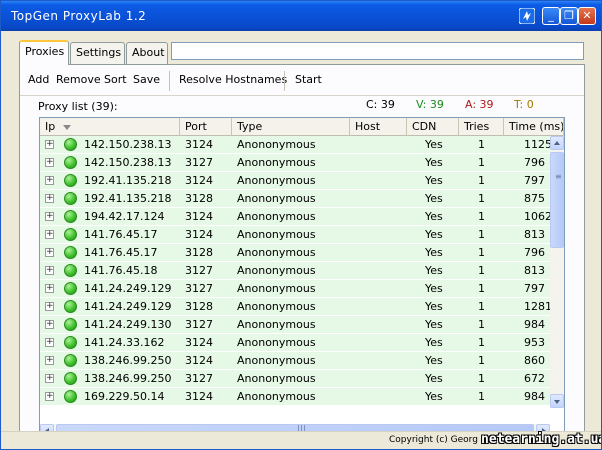  What do you see at coordinates (534, 162) in the screenshot?
I see `cell-time: 796` at bounding box center [534, 162].